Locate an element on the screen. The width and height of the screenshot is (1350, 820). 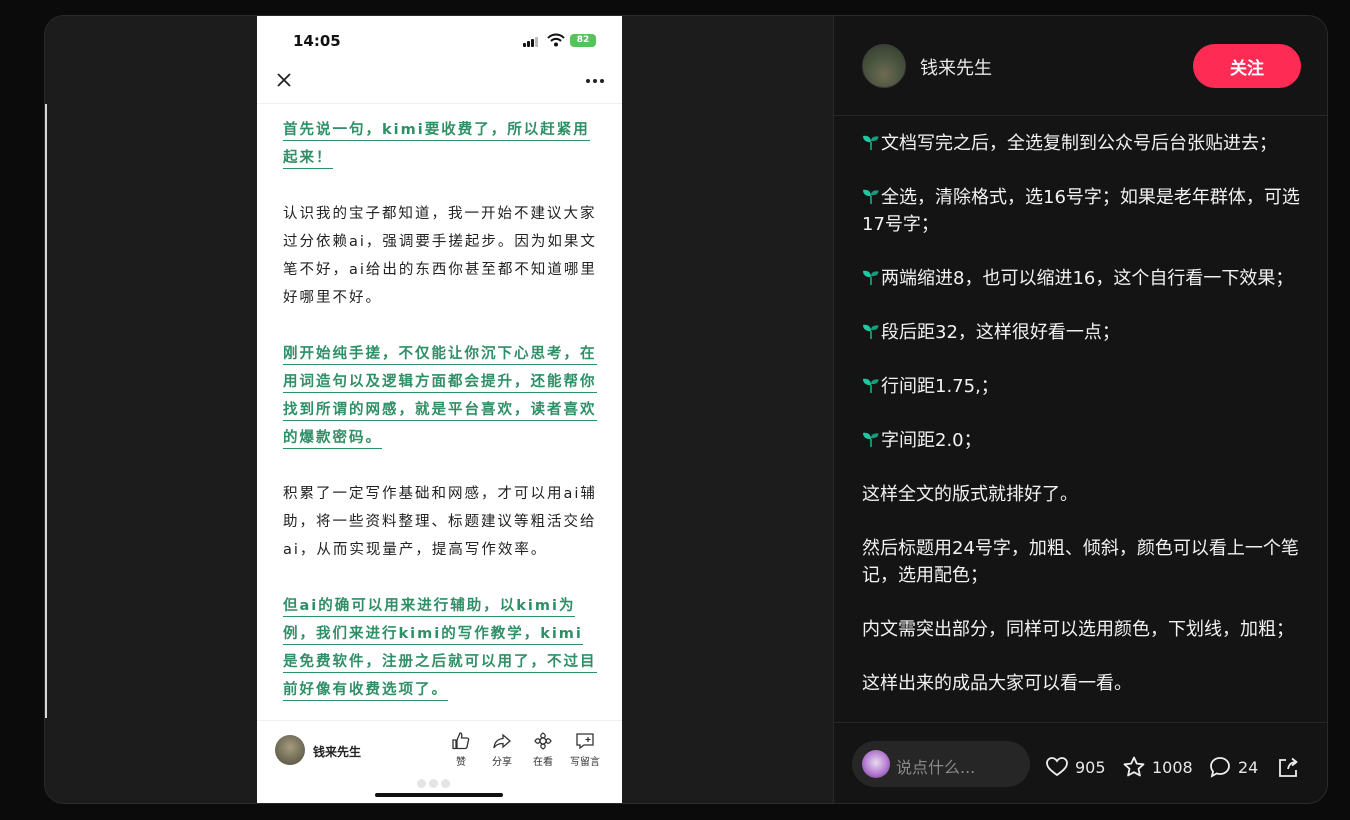
note-text-line: 文档写完之后，全选复制到公众号后台张贴进去； is located at coordinates (1084, 143).